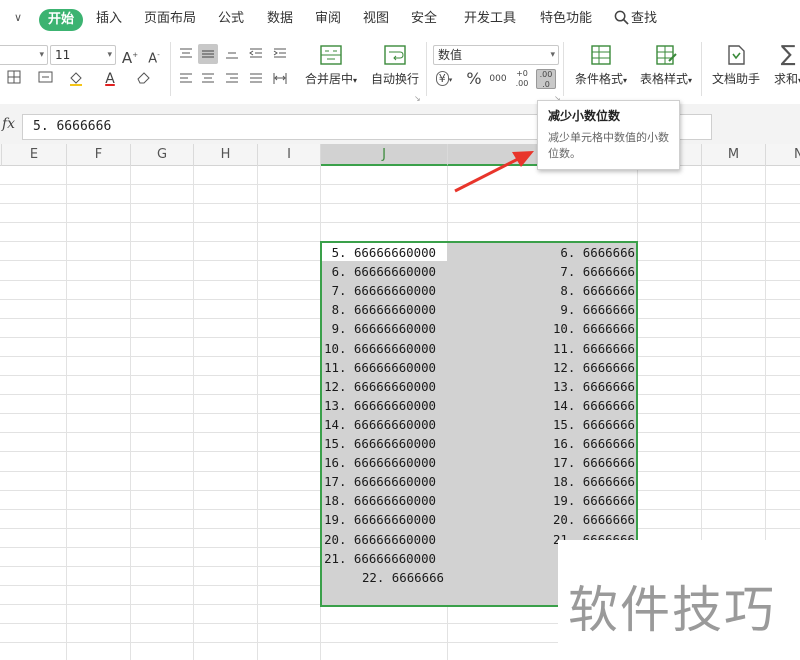  I want to click on menu-tab-view: 视图, so click(376, 18).